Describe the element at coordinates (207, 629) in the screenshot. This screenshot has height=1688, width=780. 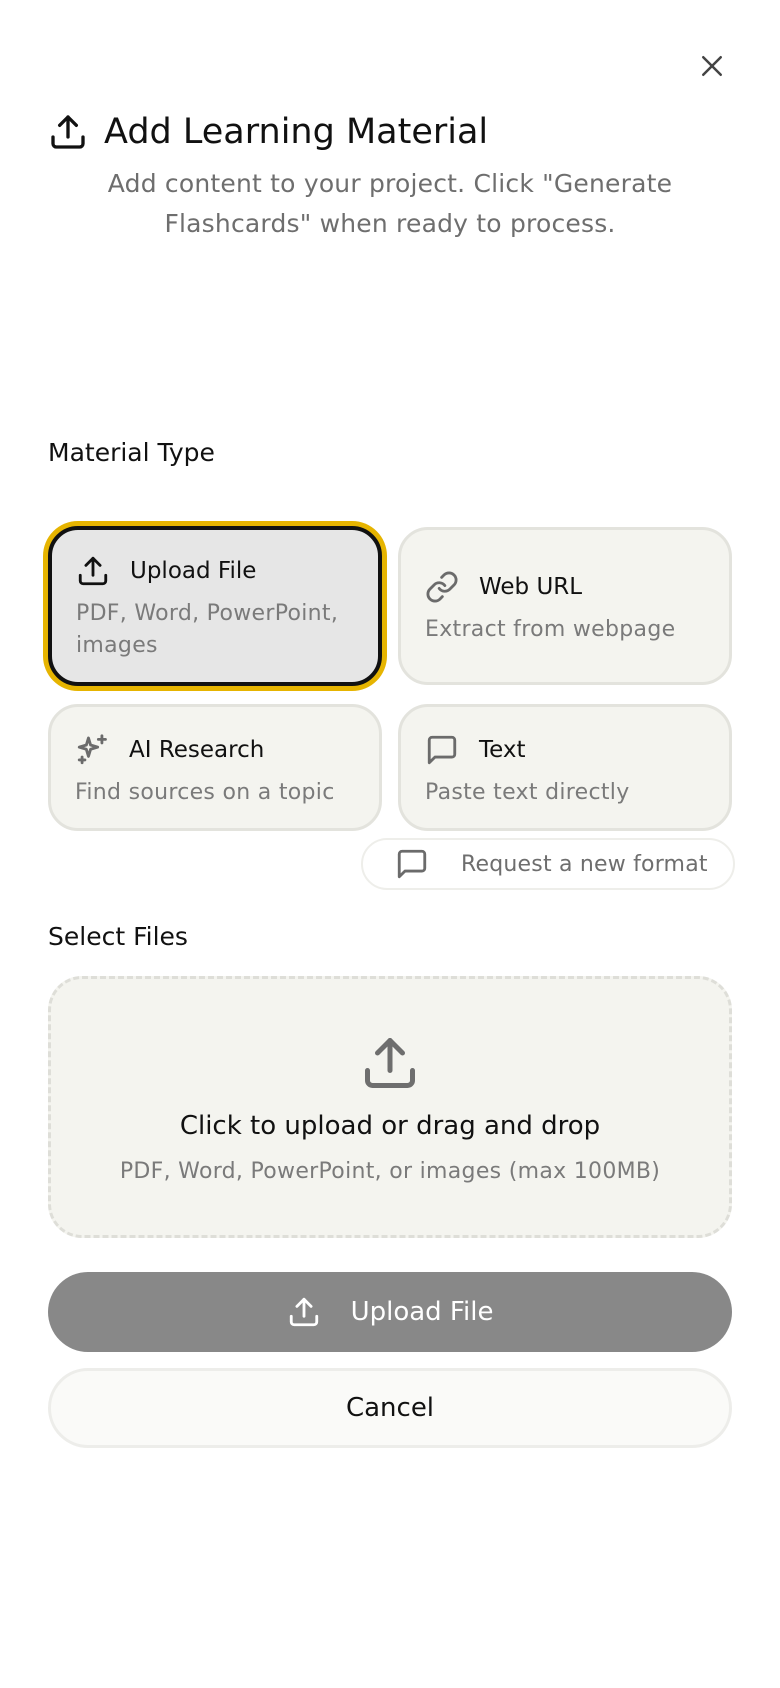
I see `option-description: PDF, Word, PowerPoint, images` at that location.